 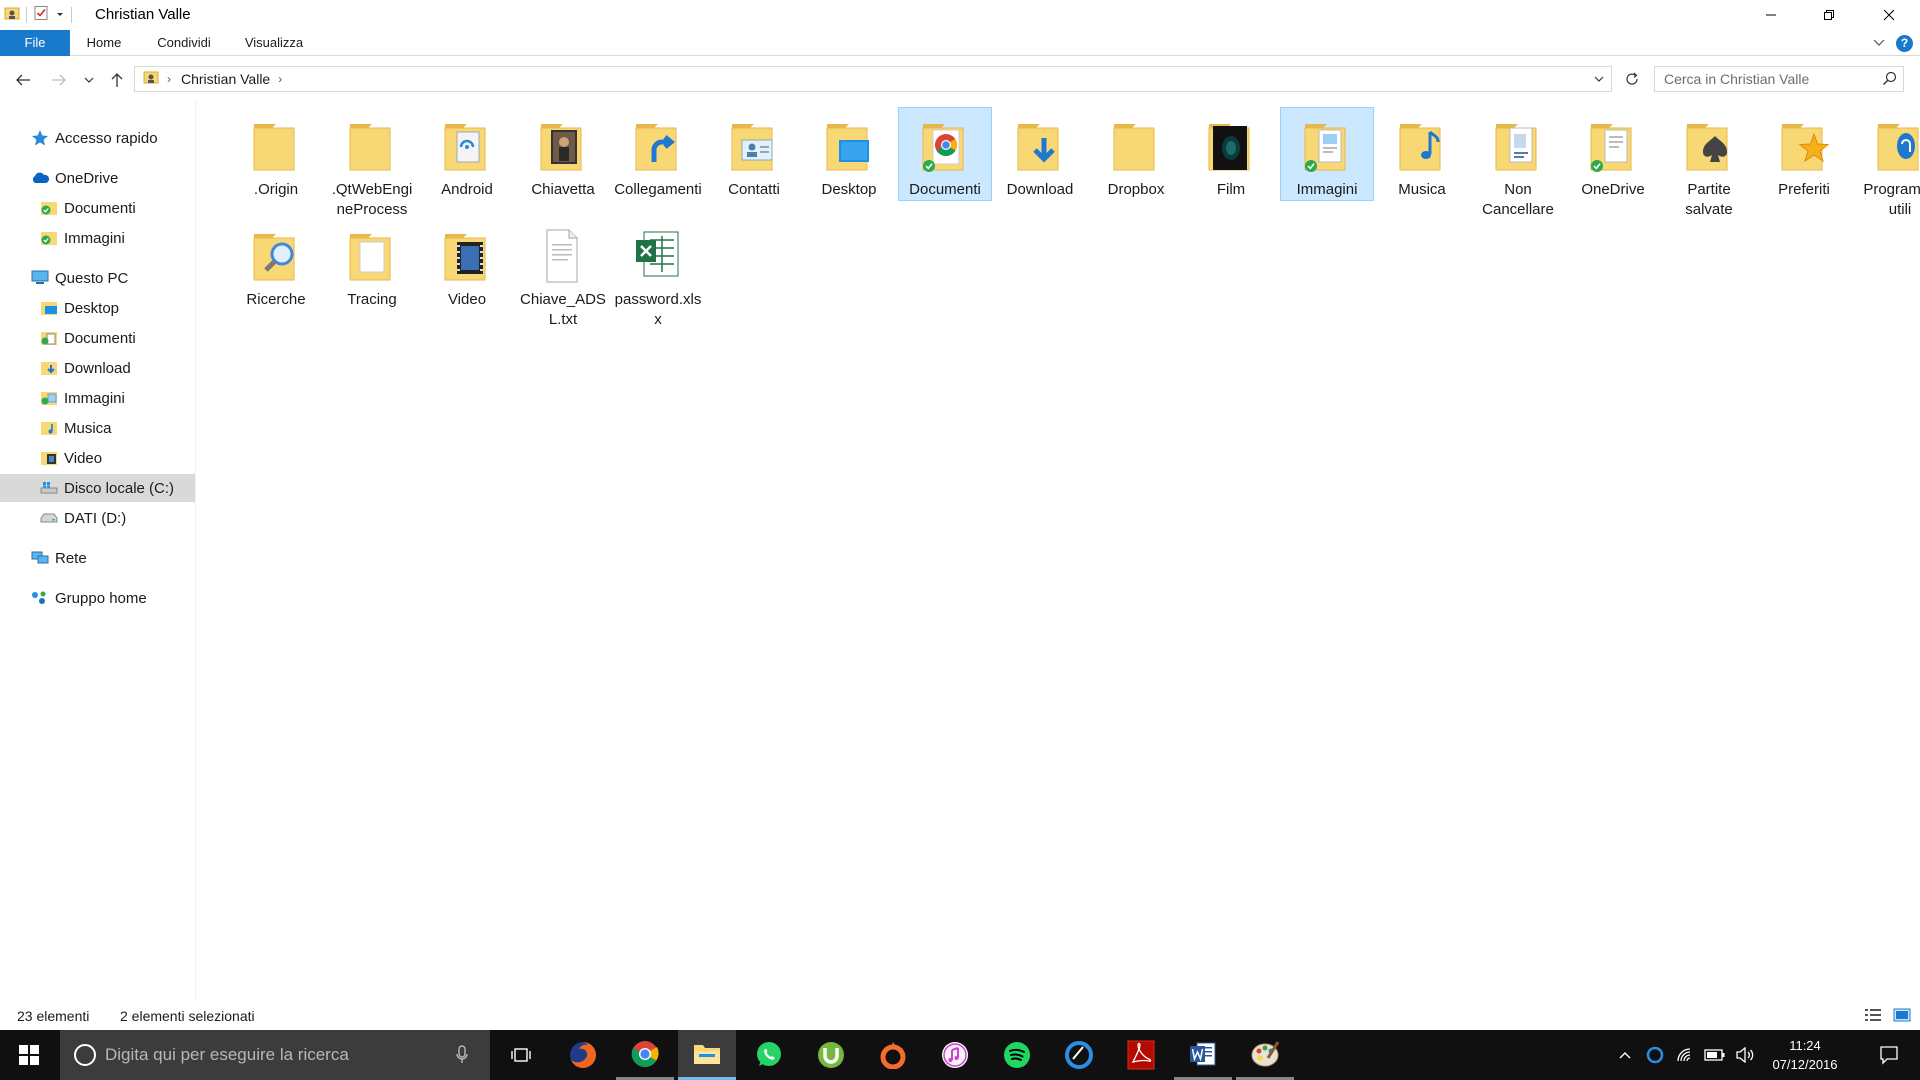 What do you see at coordinates (53, 1016) in the screenshot?
I see `item-count: 23 elementi` at bounding box center [53, 1016].